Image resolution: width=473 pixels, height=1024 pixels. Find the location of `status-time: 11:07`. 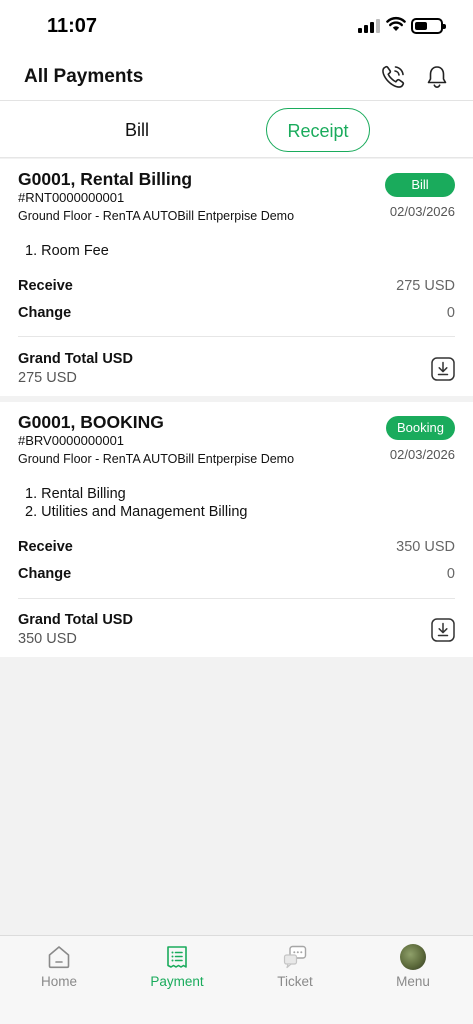

status-time: 11:07 is located at coordinates (72, 26).